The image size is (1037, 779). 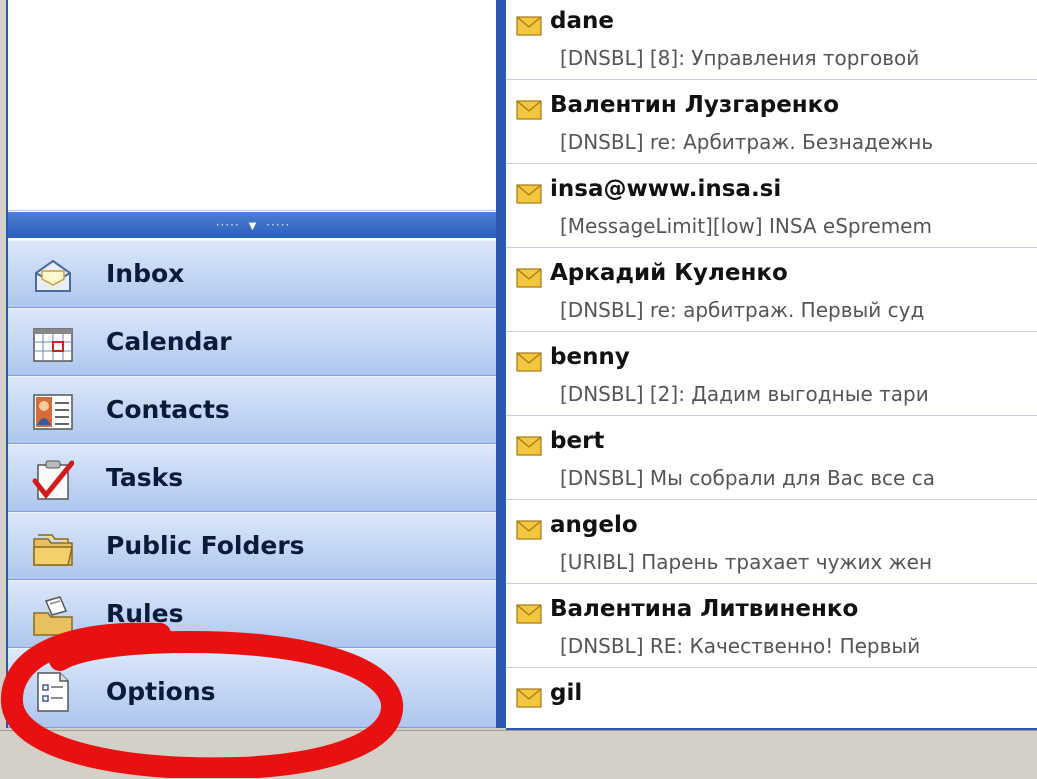 I want to click on message-row: bert [DNSBL] Мы собрали для Вас все са, so click(x=771, y=458).